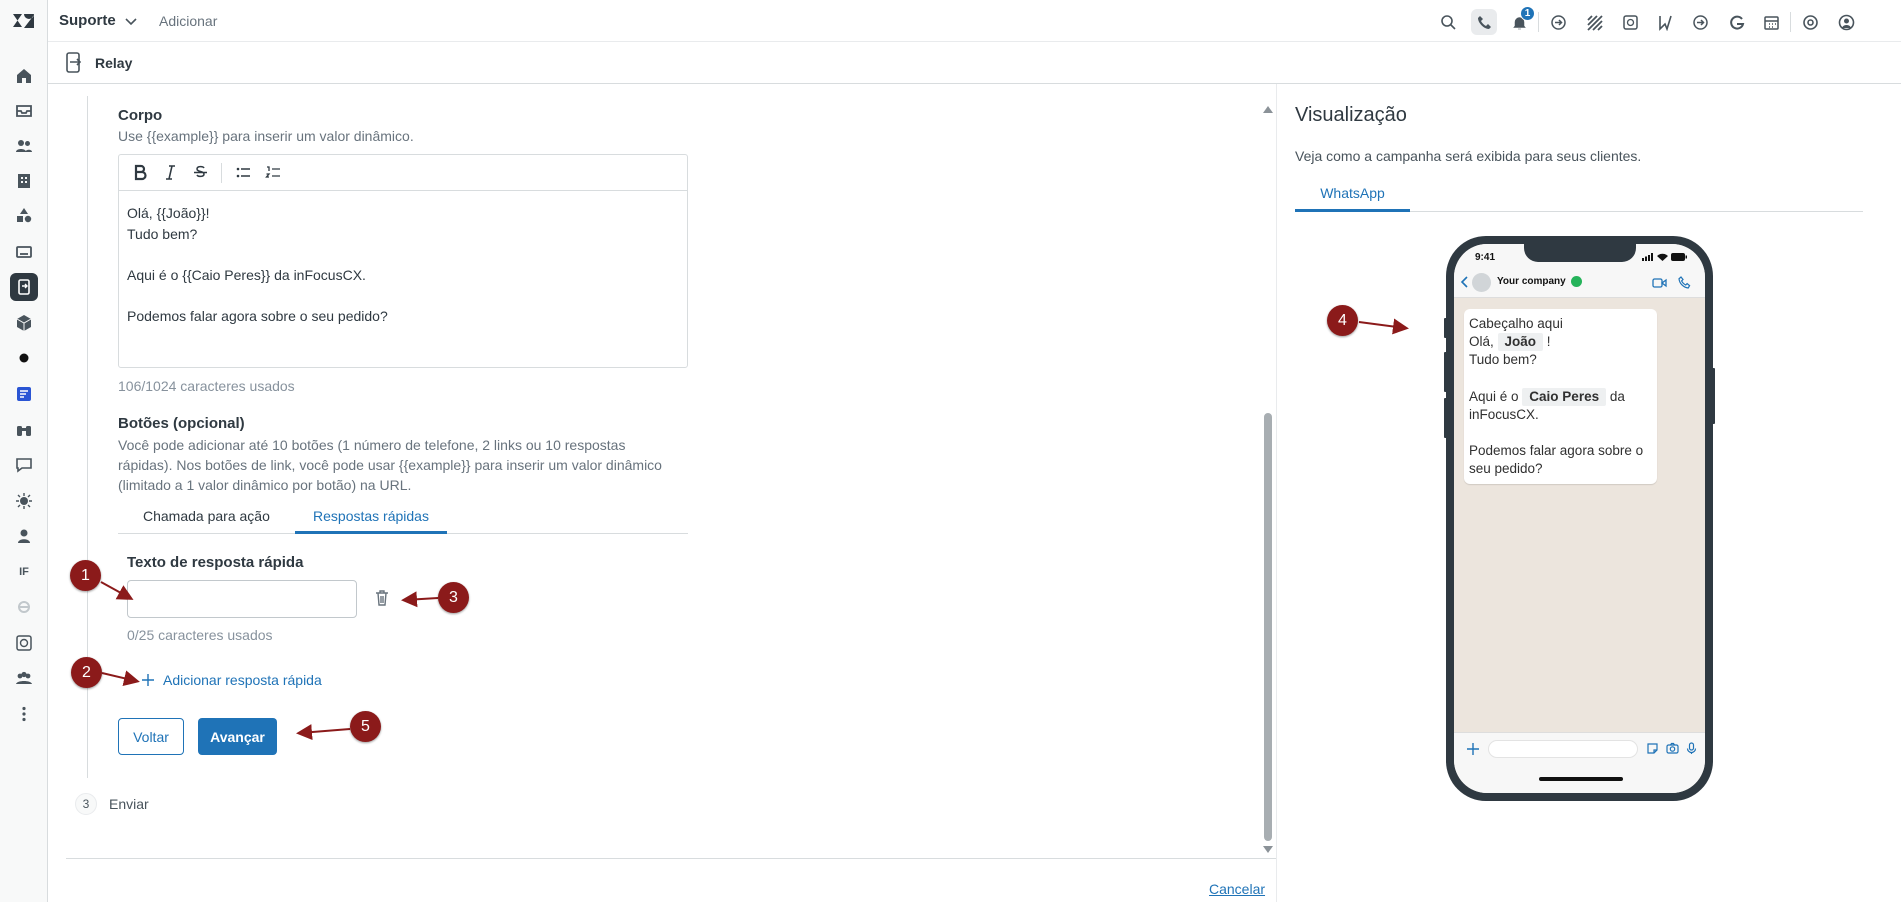 Image resolution: width=1901 pixels, height=902 pixels. What do you see at coordinates (87, 20) in the screenshot?
I see `product-label: Suporte` at bounding box center [87, 20].